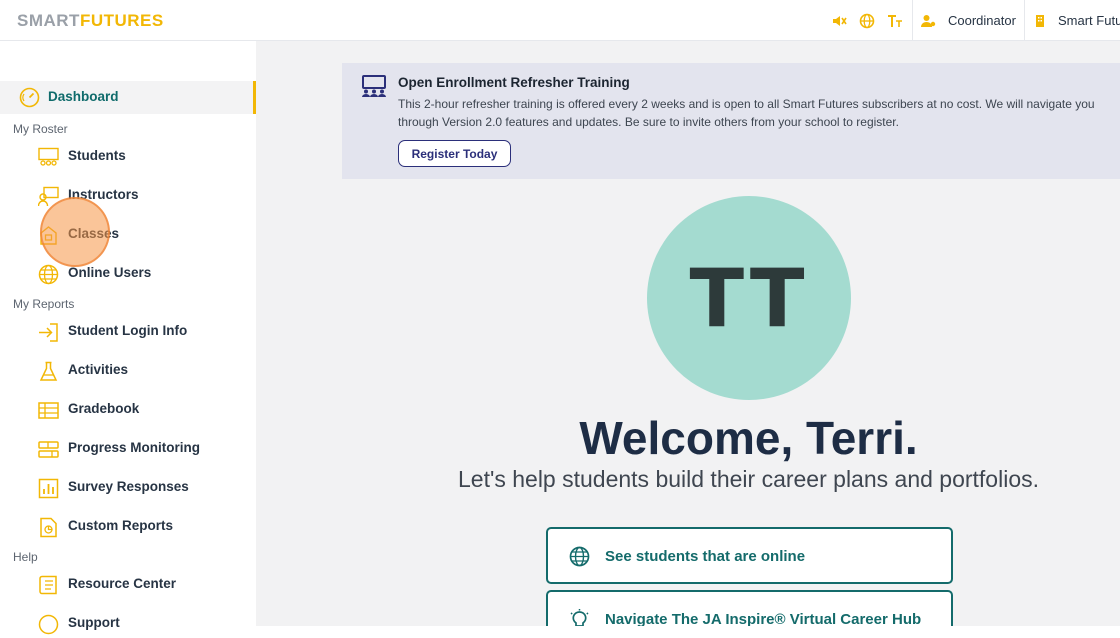 The width and height of the screenshot is (1120, 638). I want to click on user-avatar: TT, so click(749, 298).